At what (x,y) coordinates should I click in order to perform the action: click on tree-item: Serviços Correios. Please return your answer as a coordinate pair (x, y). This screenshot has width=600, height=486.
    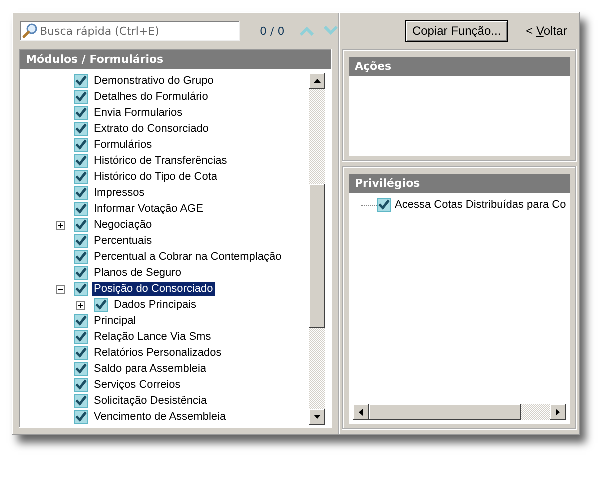
    Looking at the image, I should click on (137, 385).